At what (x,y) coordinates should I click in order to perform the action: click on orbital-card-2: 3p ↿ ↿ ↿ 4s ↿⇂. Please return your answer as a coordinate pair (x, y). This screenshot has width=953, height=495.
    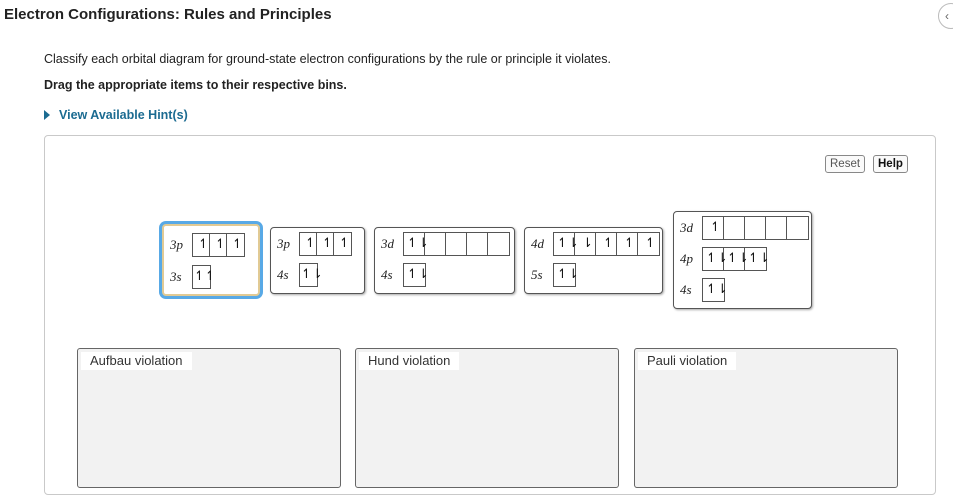
    Looking at the image, I should click on (317, 260).